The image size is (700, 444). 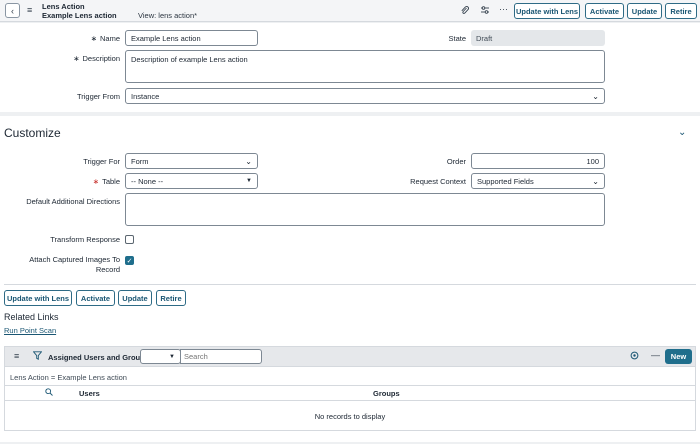 What do you see at coordinates (68, 377) in the screenshot?
I see `related-list-breadcrumb: Lens Action = Example Lens action` at bounding box center [68, 377].